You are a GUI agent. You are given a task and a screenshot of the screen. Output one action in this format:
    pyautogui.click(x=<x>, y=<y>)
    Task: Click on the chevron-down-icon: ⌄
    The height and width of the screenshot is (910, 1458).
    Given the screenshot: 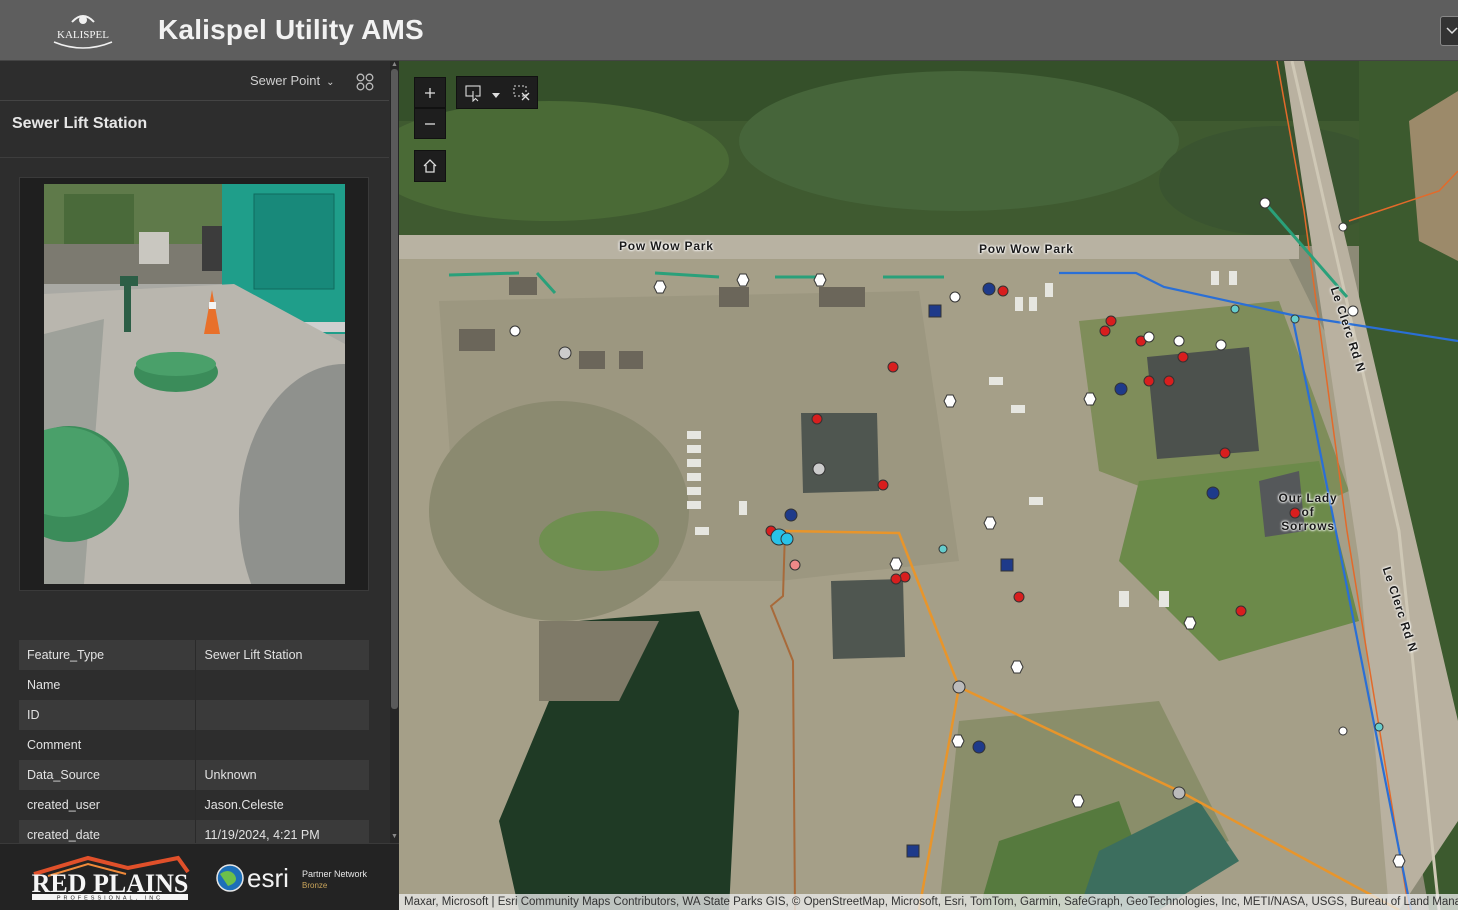 What is the action you would take?
    pyautogui.click(x=330, y=82)
    